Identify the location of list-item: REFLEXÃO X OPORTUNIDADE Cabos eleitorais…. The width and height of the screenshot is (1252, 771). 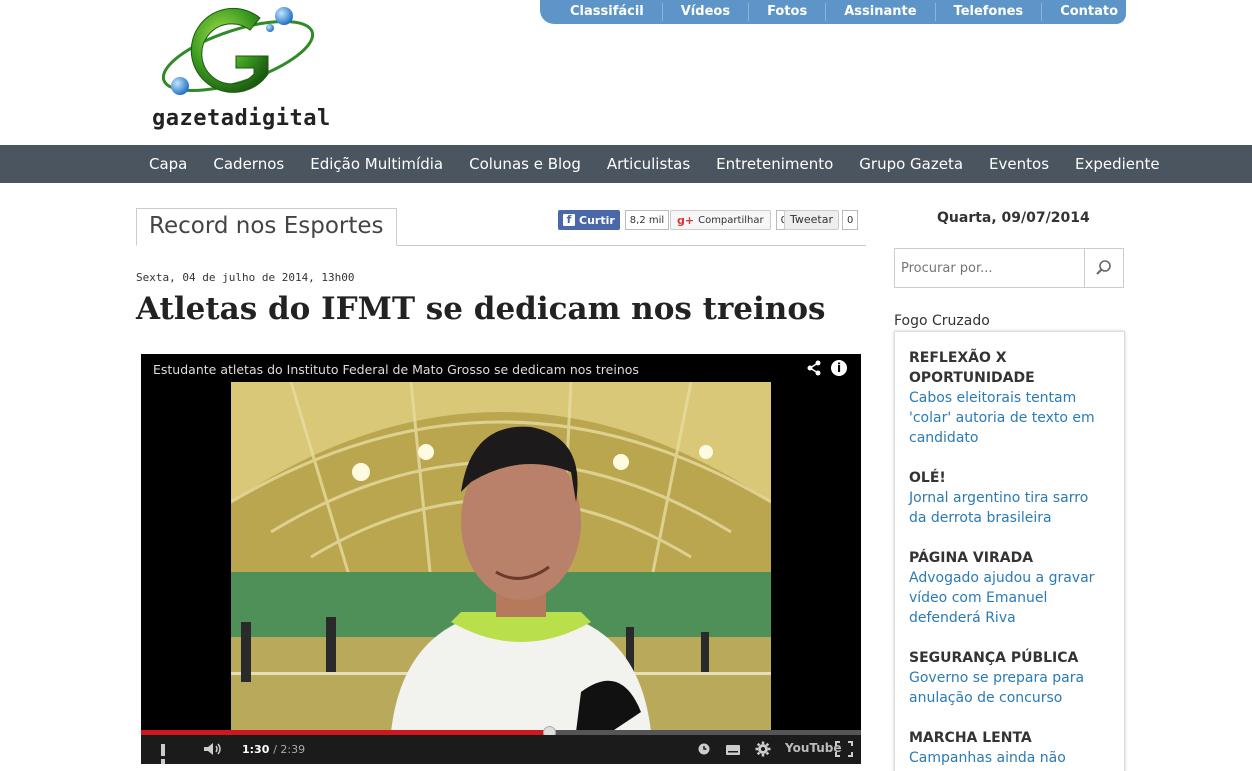
(1009, 398).